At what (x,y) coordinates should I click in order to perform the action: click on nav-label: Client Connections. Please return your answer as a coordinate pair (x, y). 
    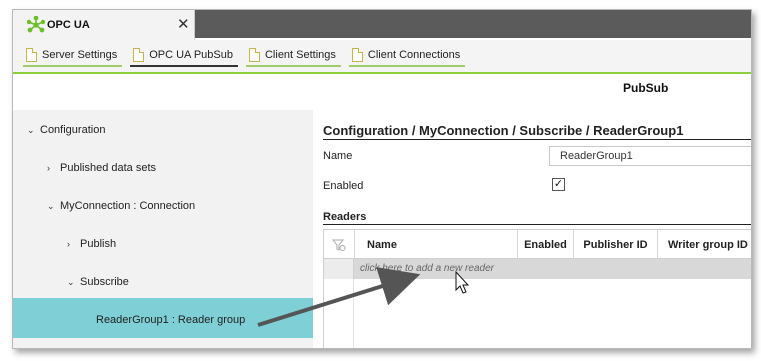
    Looking at the image, I should click on (414, 55).